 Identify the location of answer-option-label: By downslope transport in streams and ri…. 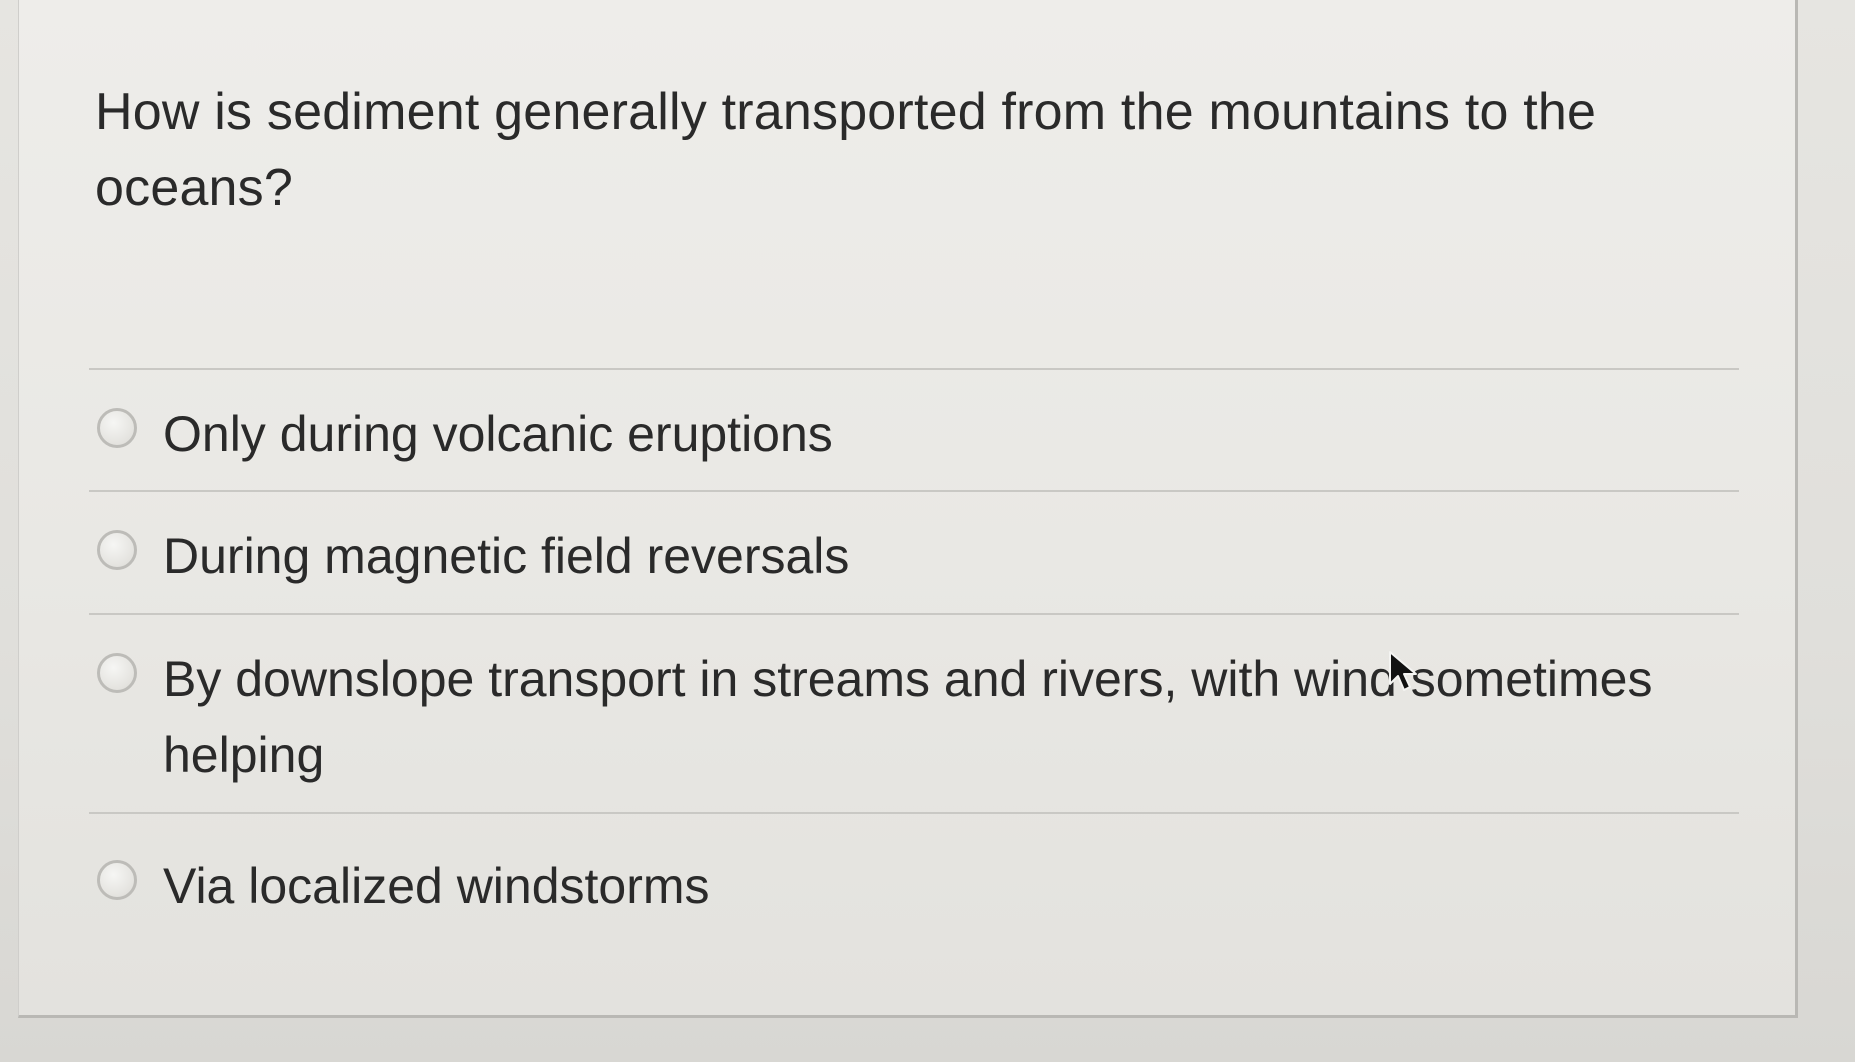
(908, 717).